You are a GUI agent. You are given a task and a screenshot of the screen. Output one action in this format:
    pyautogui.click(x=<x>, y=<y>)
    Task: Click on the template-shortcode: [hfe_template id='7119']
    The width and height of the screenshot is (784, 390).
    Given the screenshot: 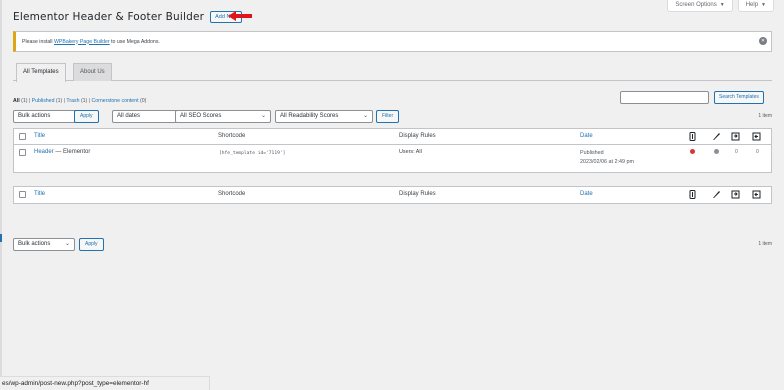 What is the action you would take?
    pyautogui.click(x=252, y=153)
    